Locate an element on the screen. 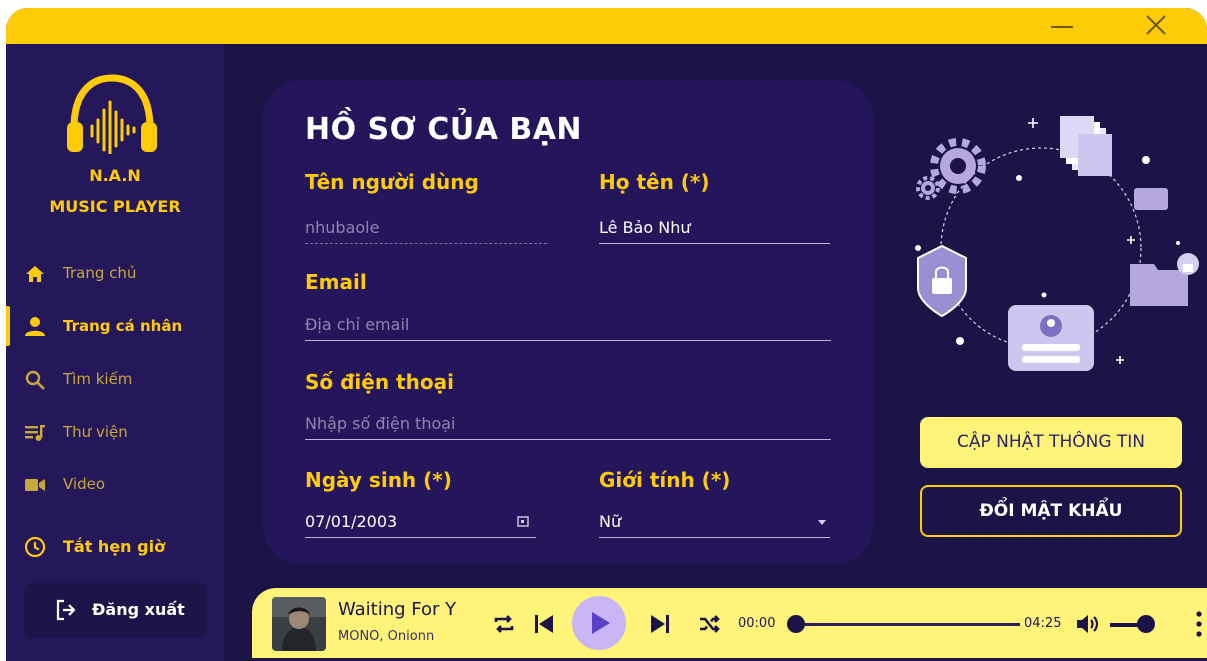 The image size is (1207, 661). volume-icon is located at coordinates (1087, 624).